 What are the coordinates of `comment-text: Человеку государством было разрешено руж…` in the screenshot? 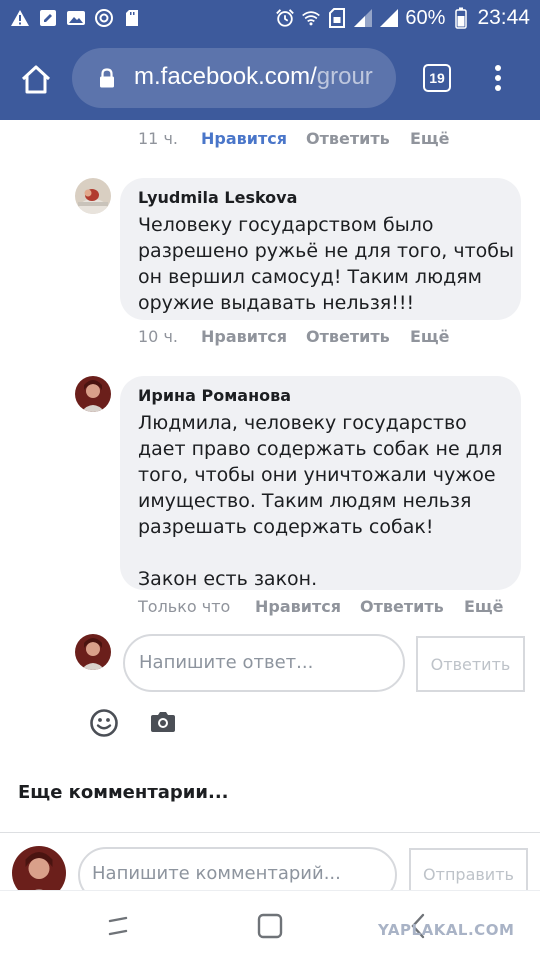 It's located at (326, 264).